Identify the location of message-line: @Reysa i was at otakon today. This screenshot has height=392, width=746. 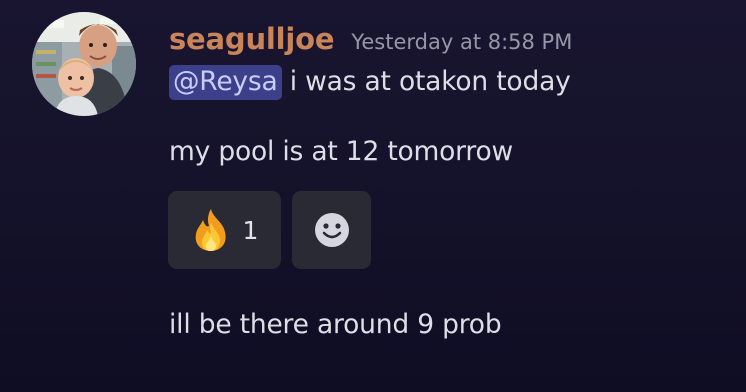
(370, 82).